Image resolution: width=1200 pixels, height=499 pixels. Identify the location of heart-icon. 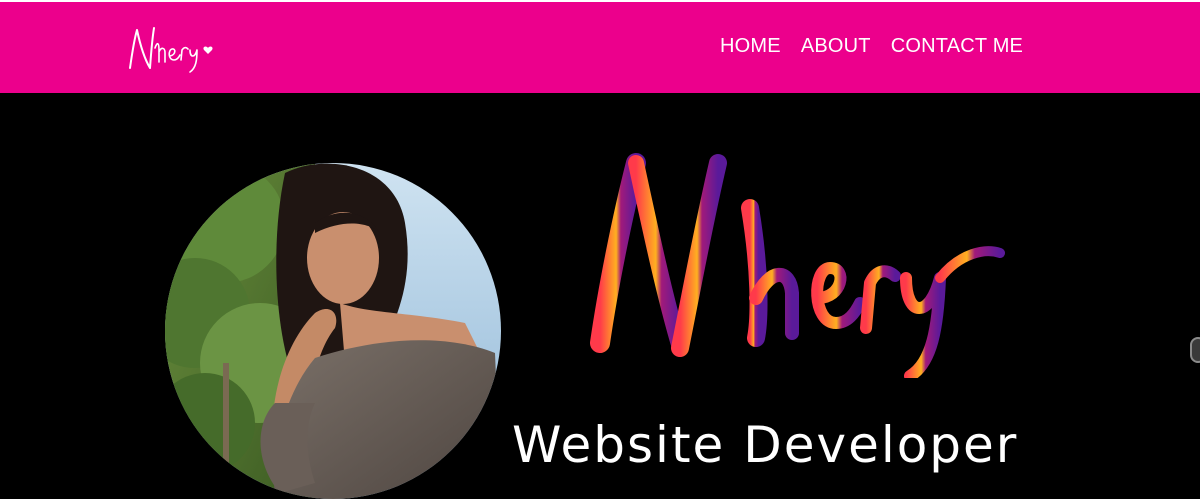
(208, 50).